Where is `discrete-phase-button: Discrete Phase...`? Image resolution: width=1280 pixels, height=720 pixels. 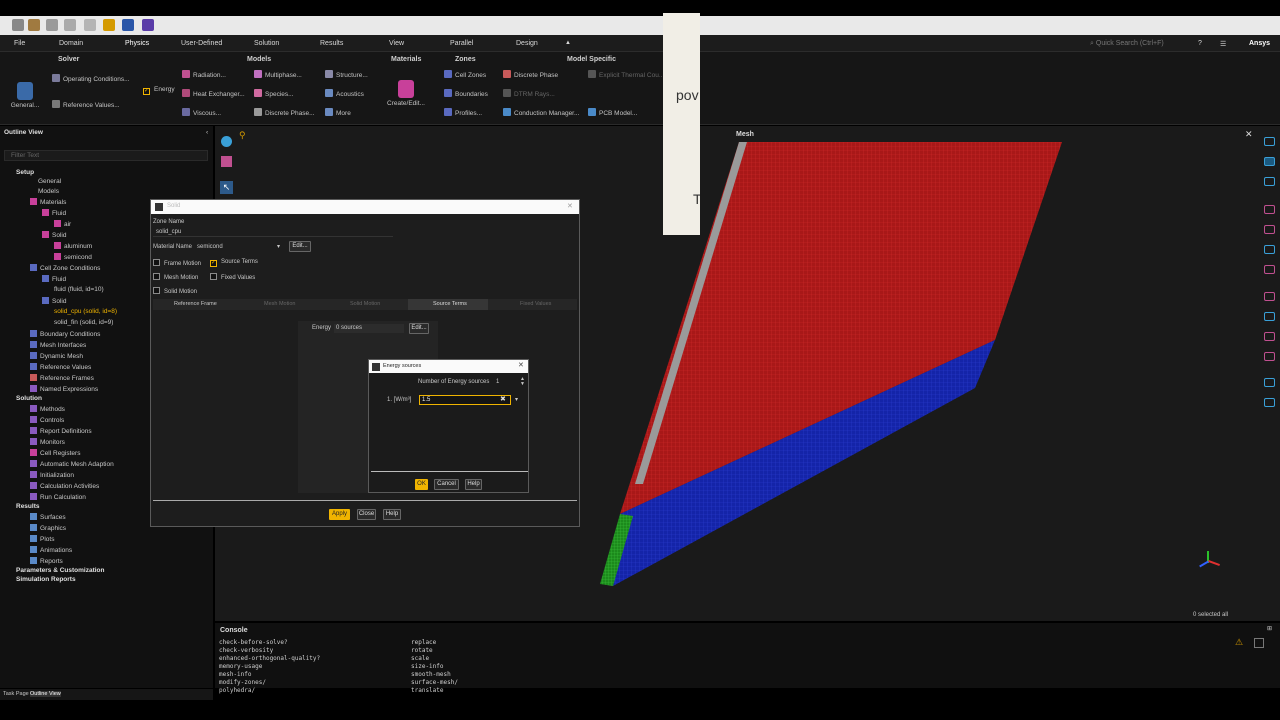 discrete-phase-button: Discrete Phase... is located at coordinates (284, 112).